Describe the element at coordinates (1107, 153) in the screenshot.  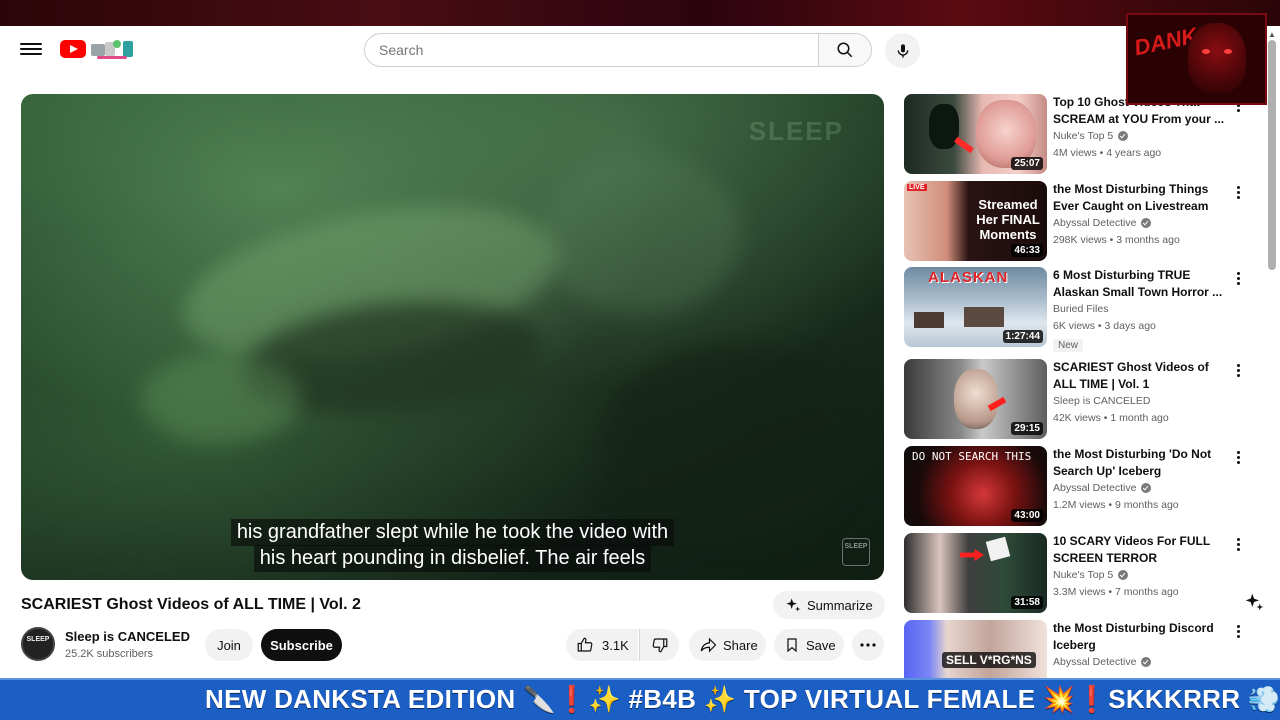
I see `recommended-meta: 4M views • 4 years ago` at that location.